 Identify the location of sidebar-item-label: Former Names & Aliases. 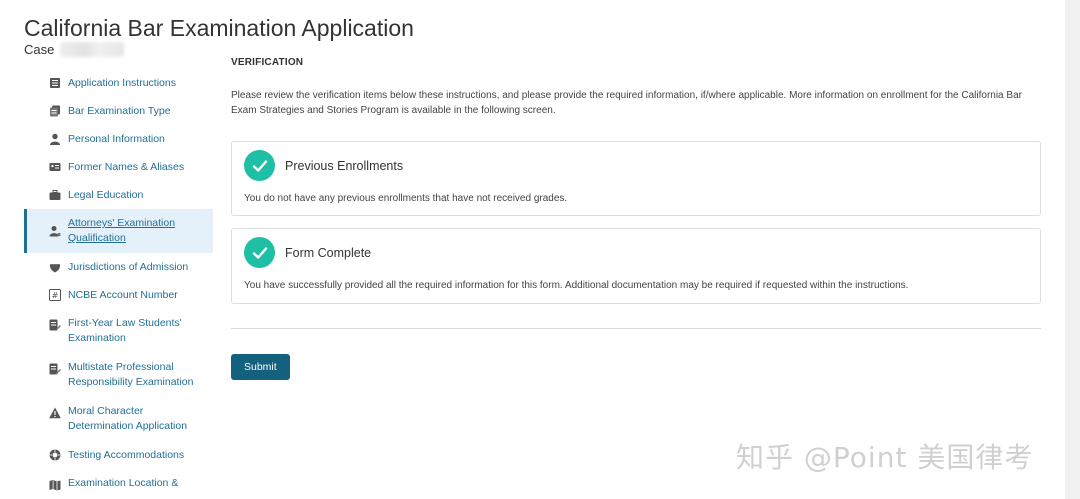
(126, 167).